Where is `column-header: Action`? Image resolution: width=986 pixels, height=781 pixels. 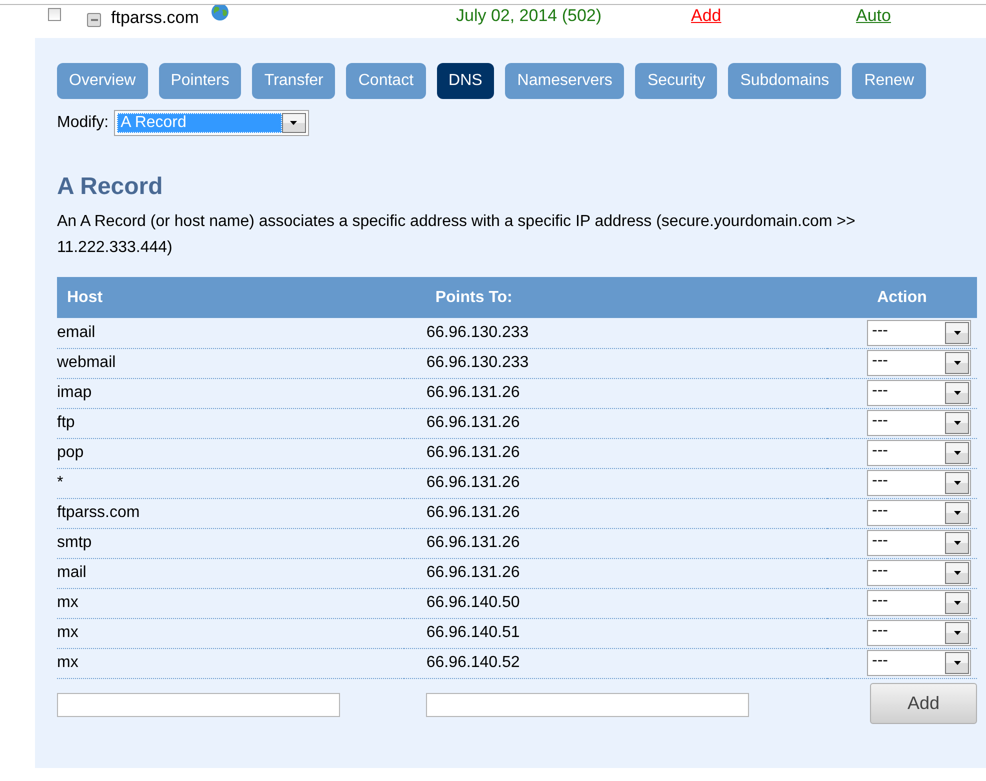 column-header: Action is located at coordinates (902, 297).